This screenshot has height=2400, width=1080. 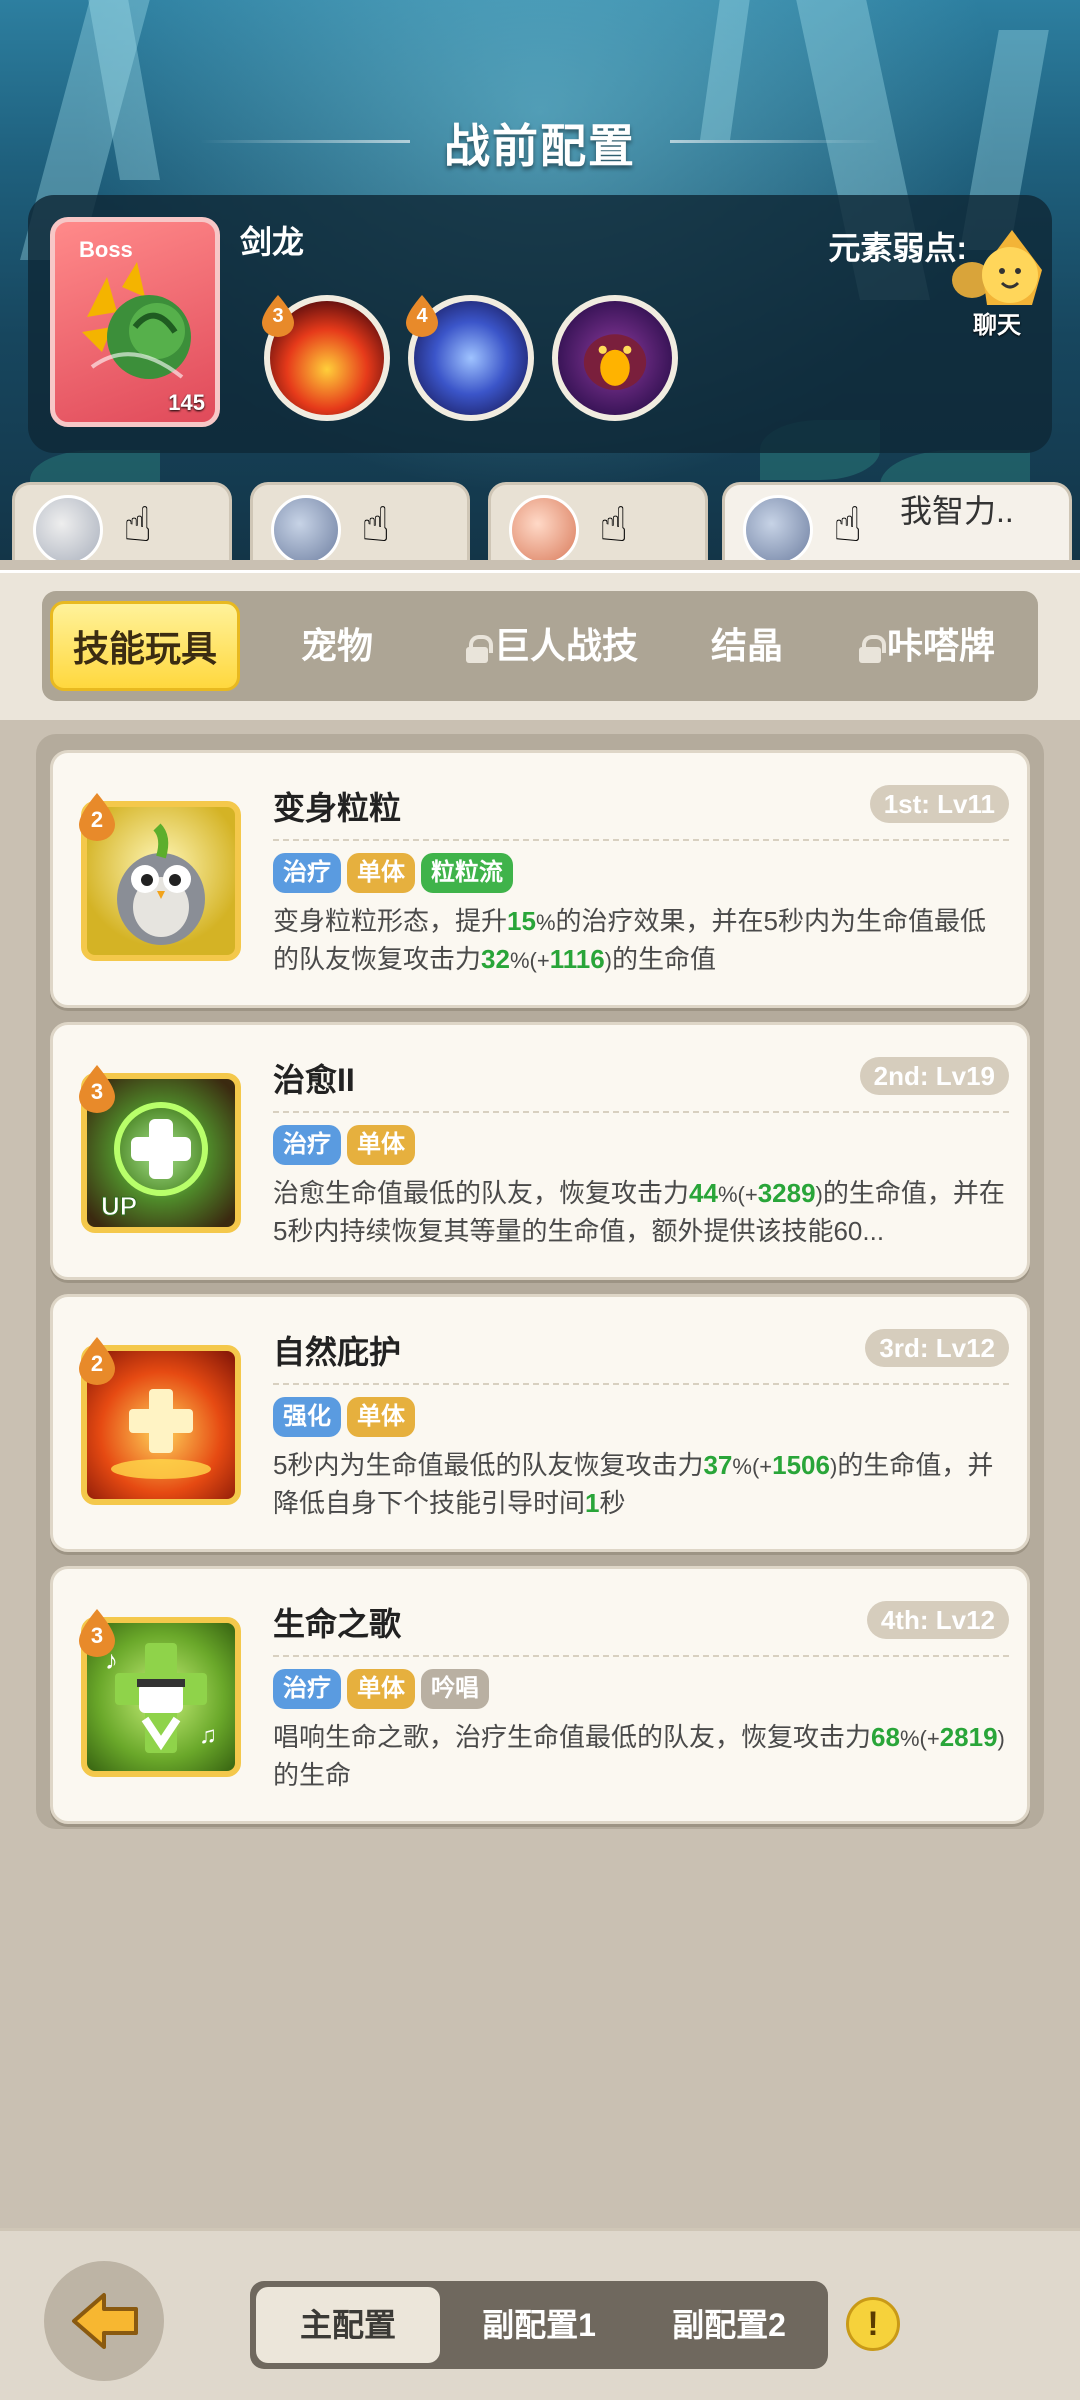 What do you see at coordinates (135, 322) in the screenshot?
I see `boss-card: Boss 145` at bounding box center [135, 322].